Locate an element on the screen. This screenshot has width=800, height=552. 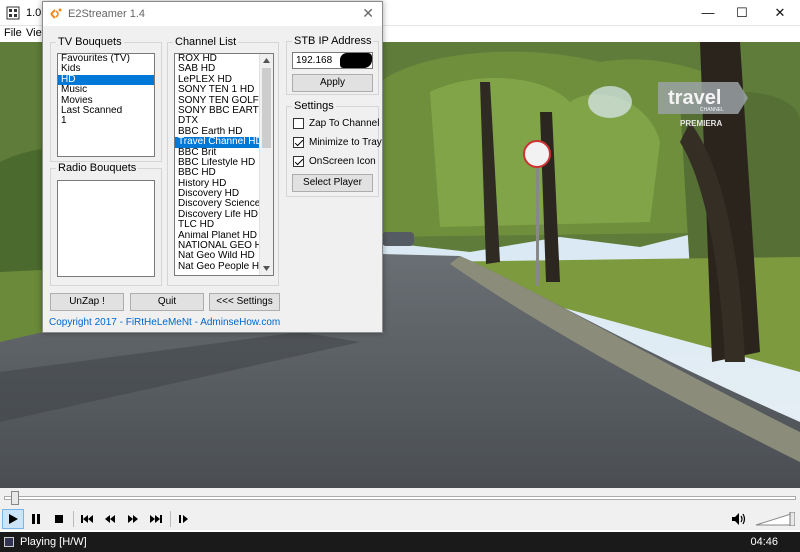
channel-caption: PREMIERA is located at coordinates (701, 123).